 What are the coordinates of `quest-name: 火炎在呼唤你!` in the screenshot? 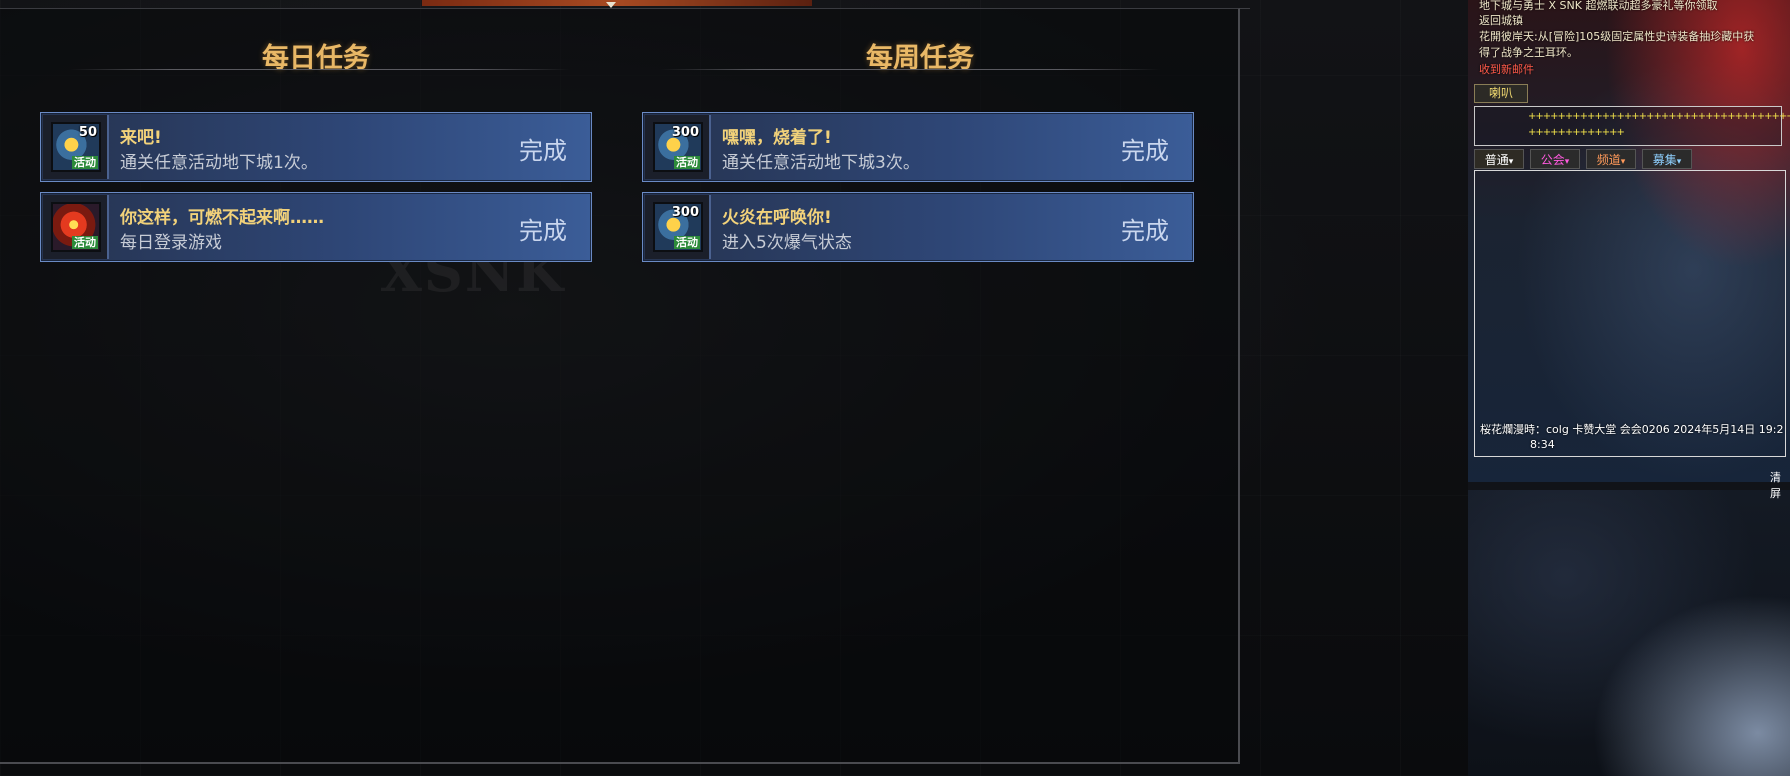 It's located at (777, 218).